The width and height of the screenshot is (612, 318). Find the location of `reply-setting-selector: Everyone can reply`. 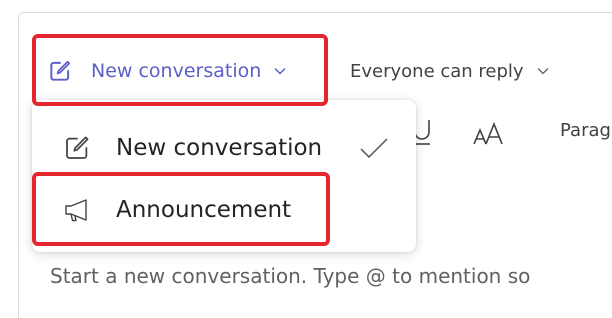

reply-setting-selector: Everyone can reply is located at coordinates (450, 71).